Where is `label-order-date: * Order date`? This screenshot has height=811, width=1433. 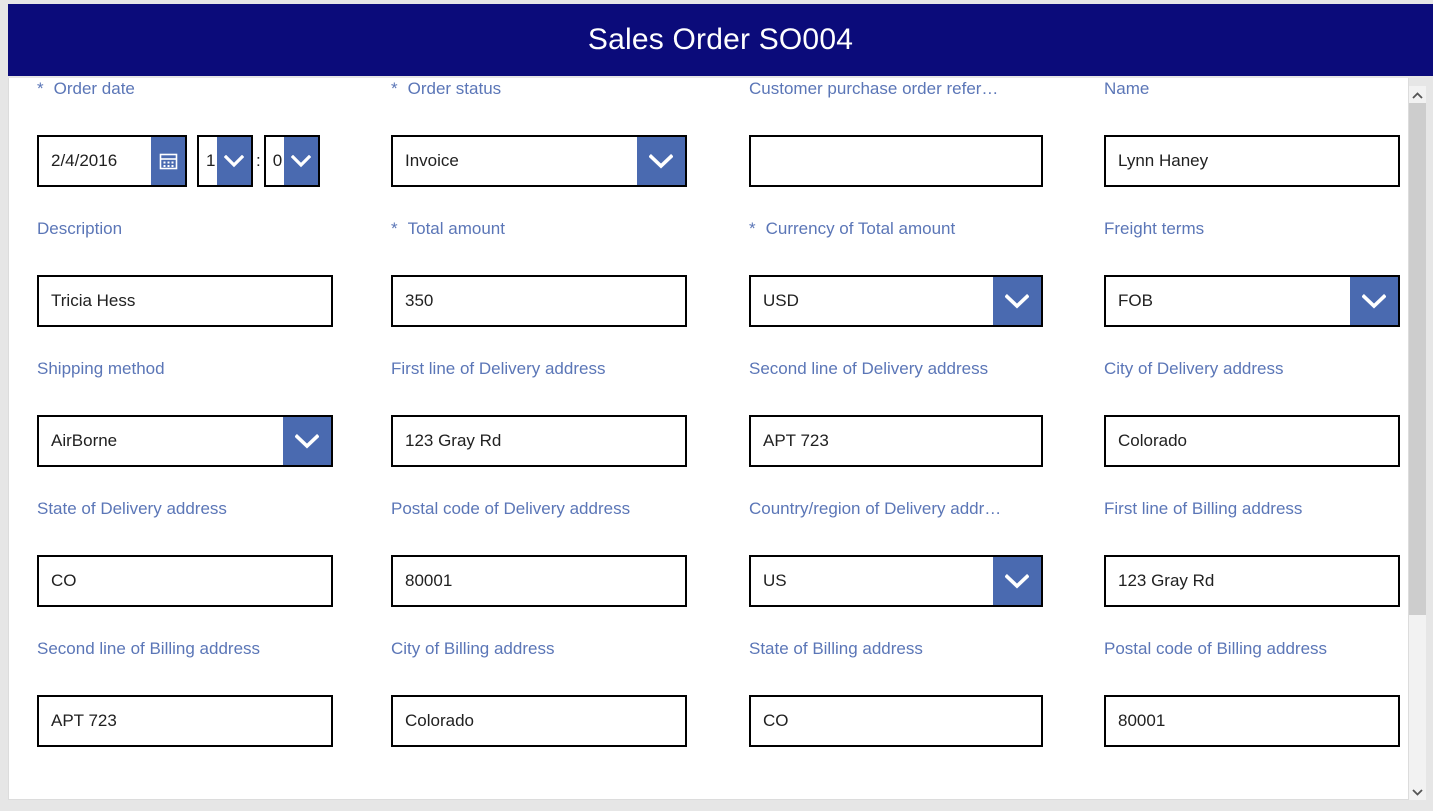
label-order-date: * Order date is located at coordinates (187, 89).